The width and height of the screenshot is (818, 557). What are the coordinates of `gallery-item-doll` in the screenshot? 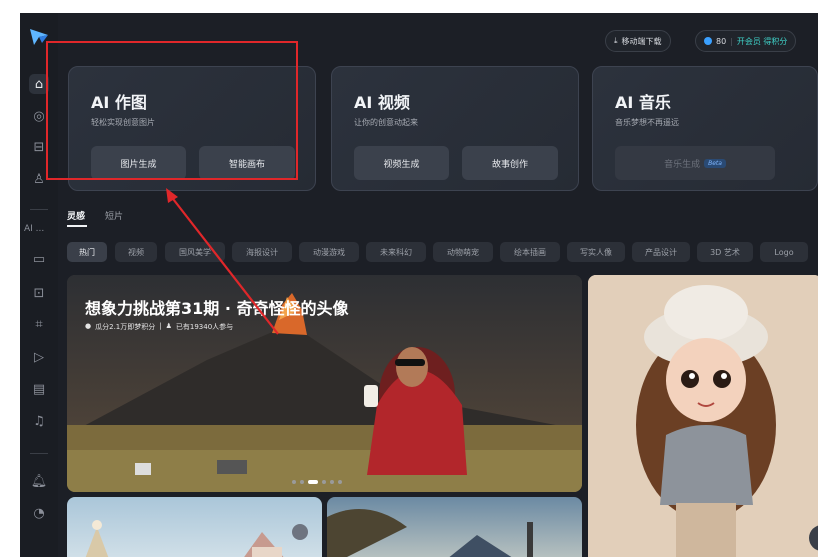 It's located at (703, 416).